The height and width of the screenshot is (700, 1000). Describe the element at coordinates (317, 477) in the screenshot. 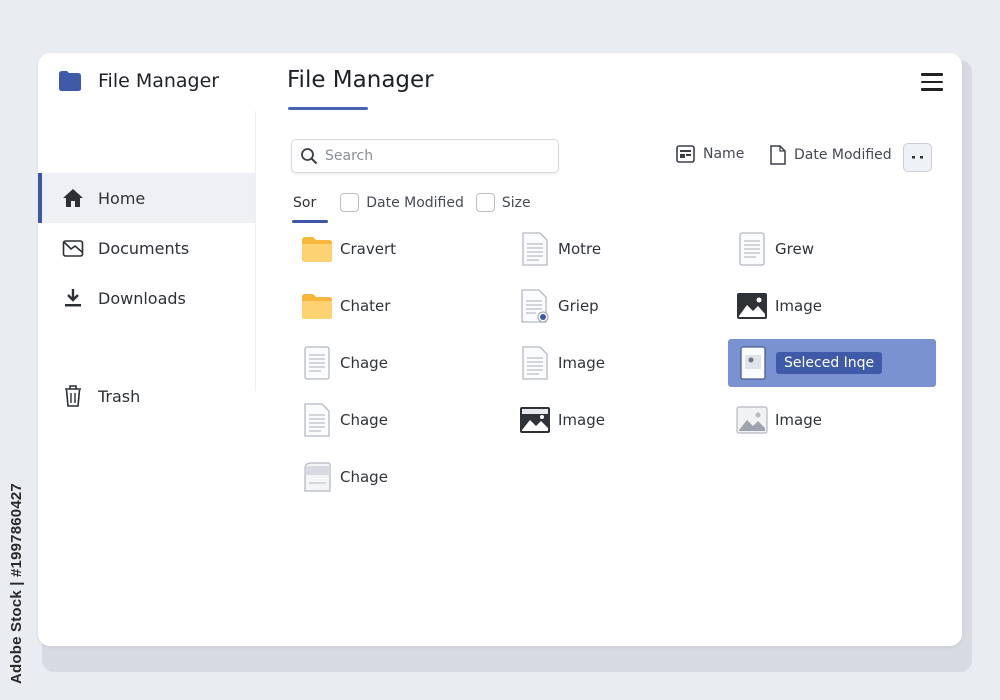

I see `drive-icon` at that location.